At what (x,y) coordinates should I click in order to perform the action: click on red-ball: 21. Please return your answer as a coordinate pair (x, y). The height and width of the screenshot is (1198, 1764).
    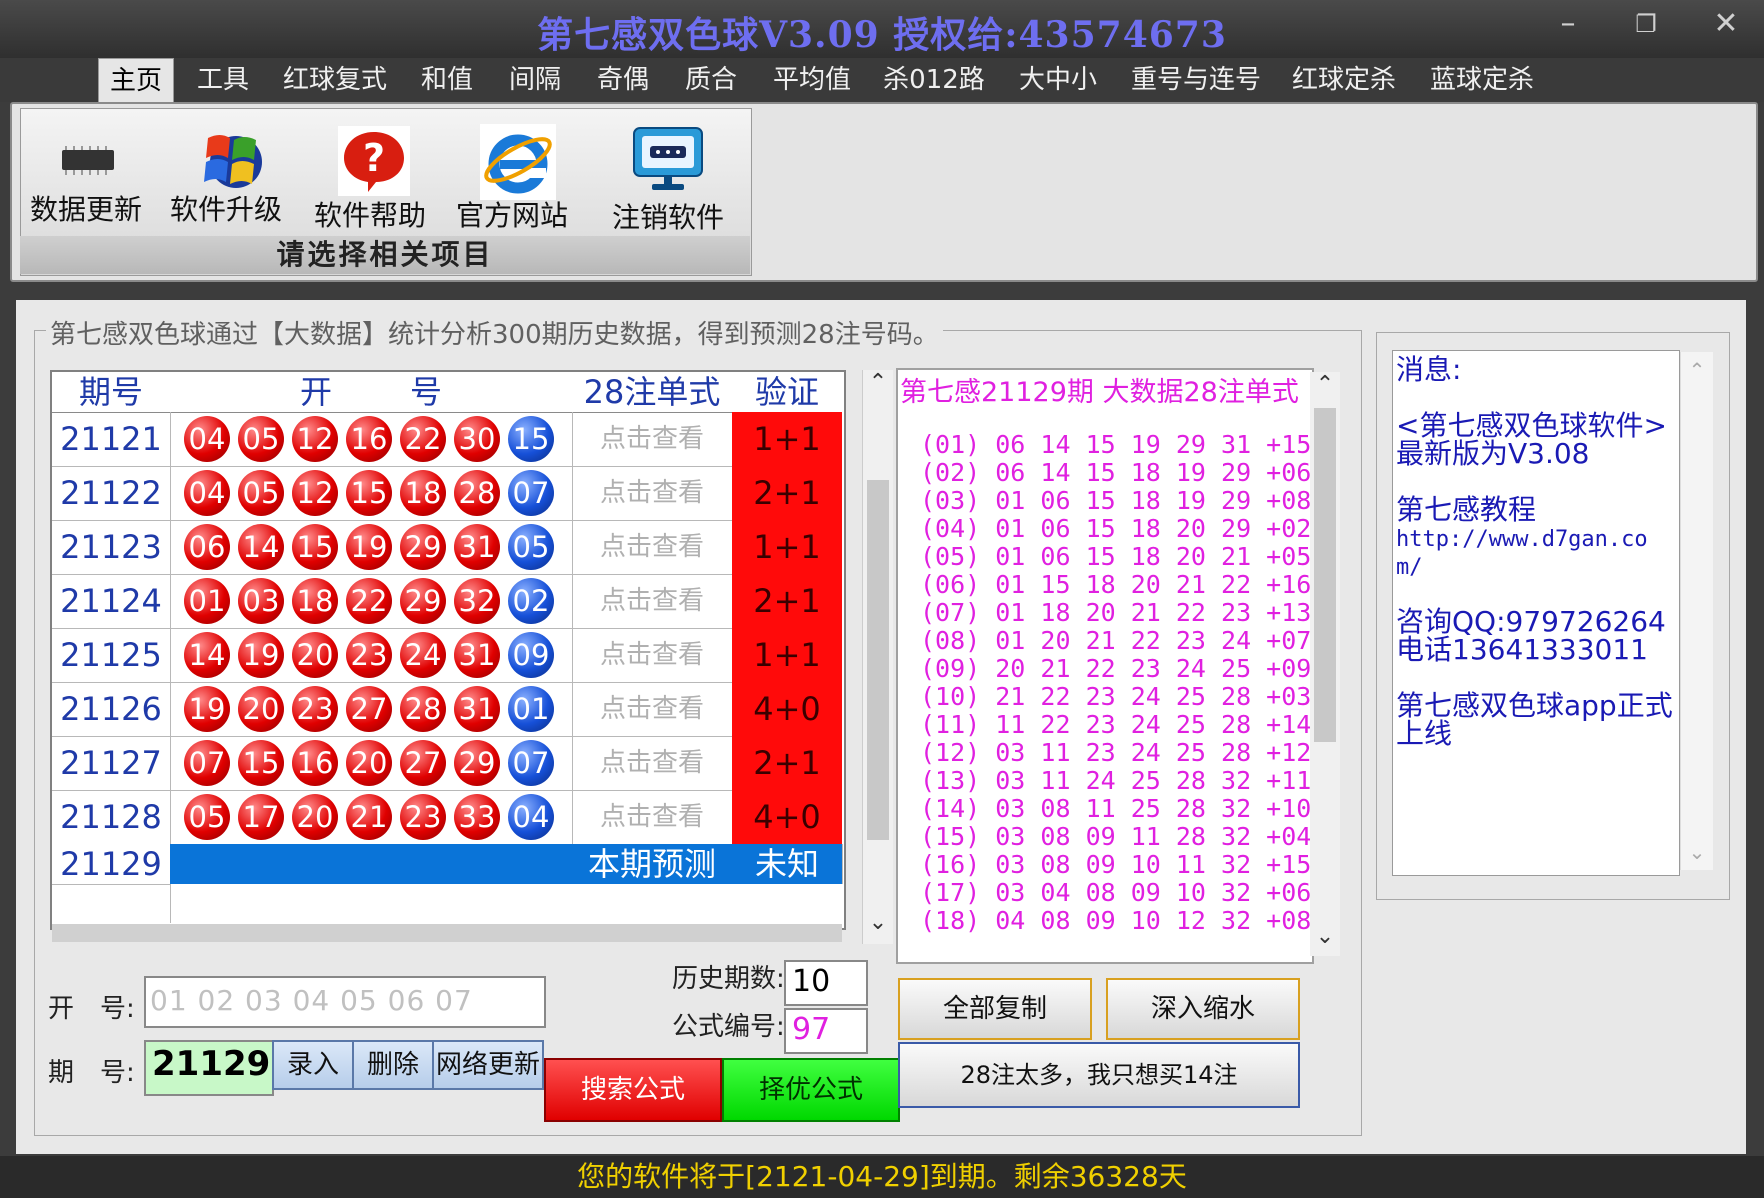
    Looking at the image, I should click on (369, 817).